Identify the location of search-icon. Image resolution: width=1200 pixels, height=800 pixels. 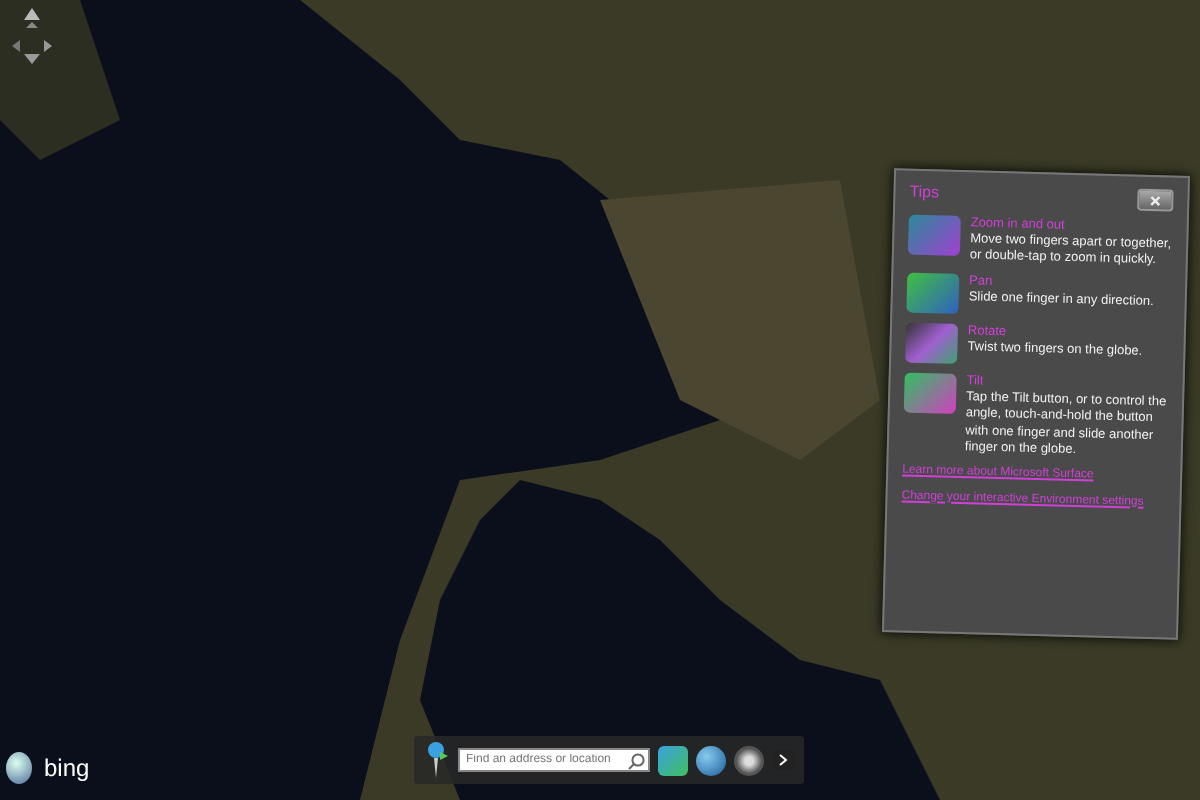
(637, 760).